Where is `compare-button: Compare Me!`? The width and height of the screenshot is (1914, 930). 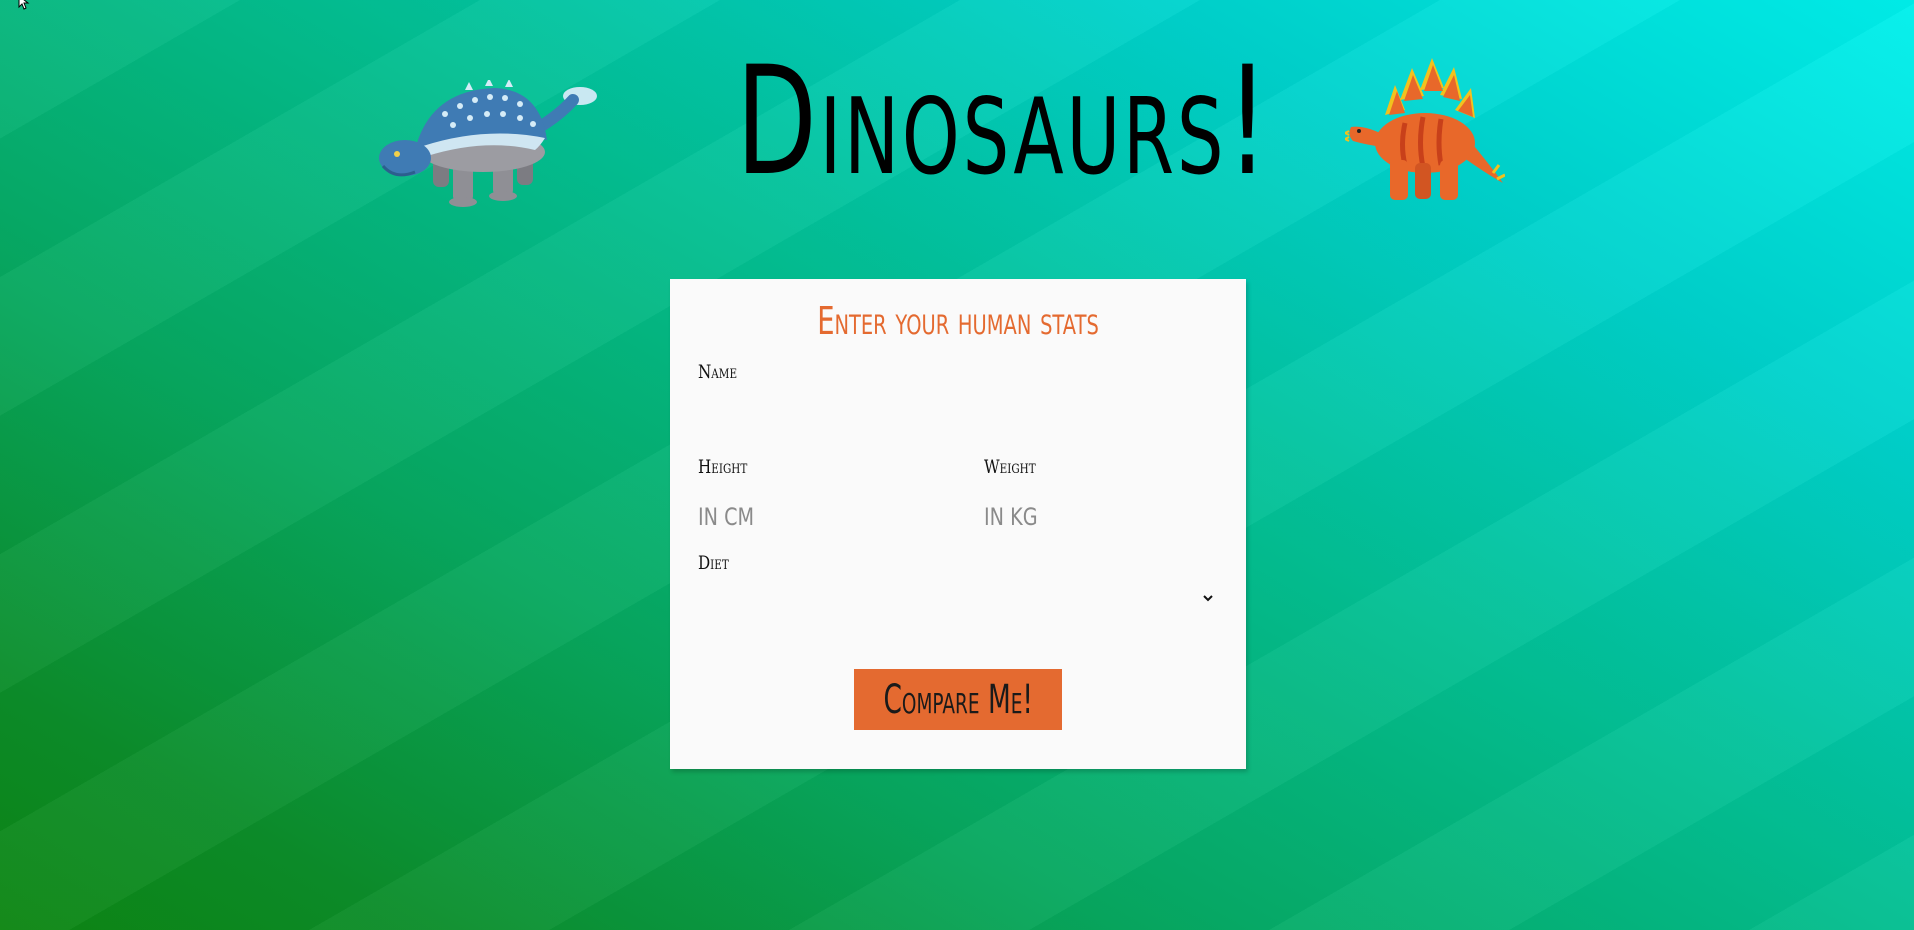
compare-button: Compare Me! is located at coordinates (958, 699).